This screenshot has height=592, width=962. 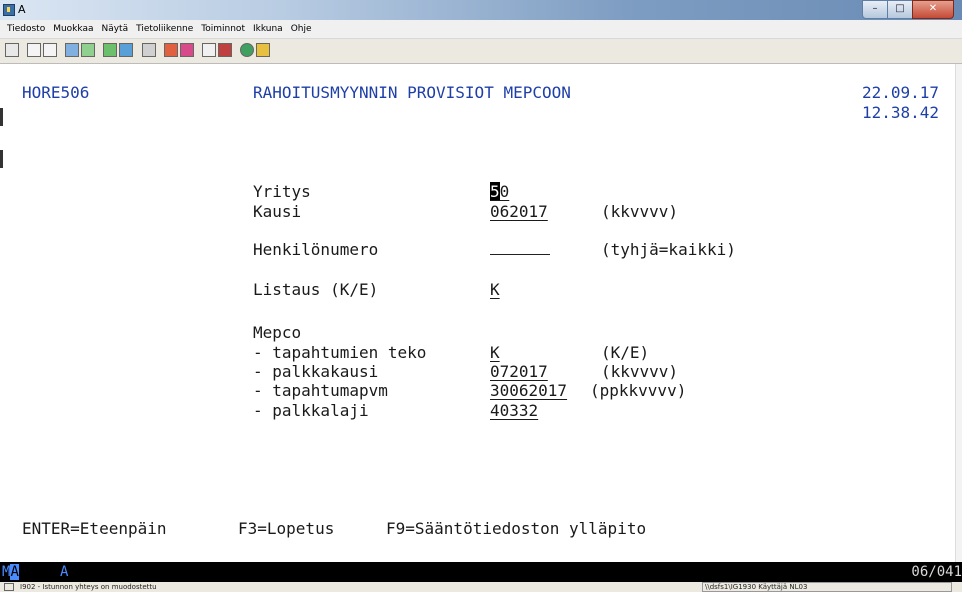 What do you see at coordinates (495, 353) in the screenshot?
I see `tapahtumien-teko-field: K` at bounding box center [495, 353].